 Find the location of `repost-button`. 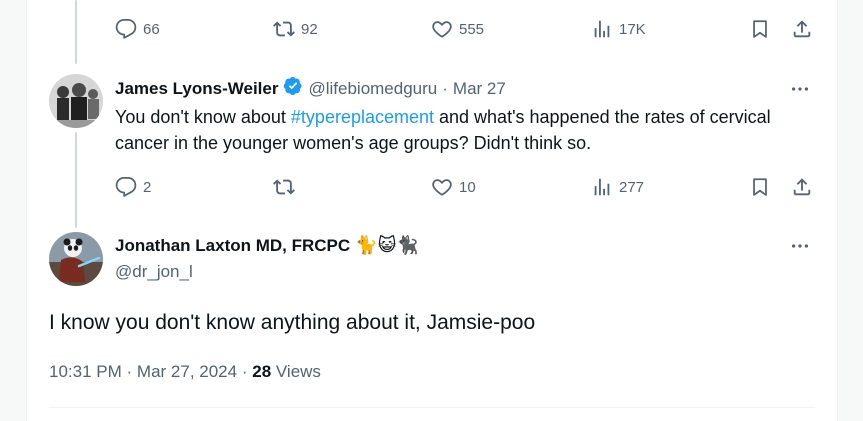

repost-button is located at coordinates (287, 187).